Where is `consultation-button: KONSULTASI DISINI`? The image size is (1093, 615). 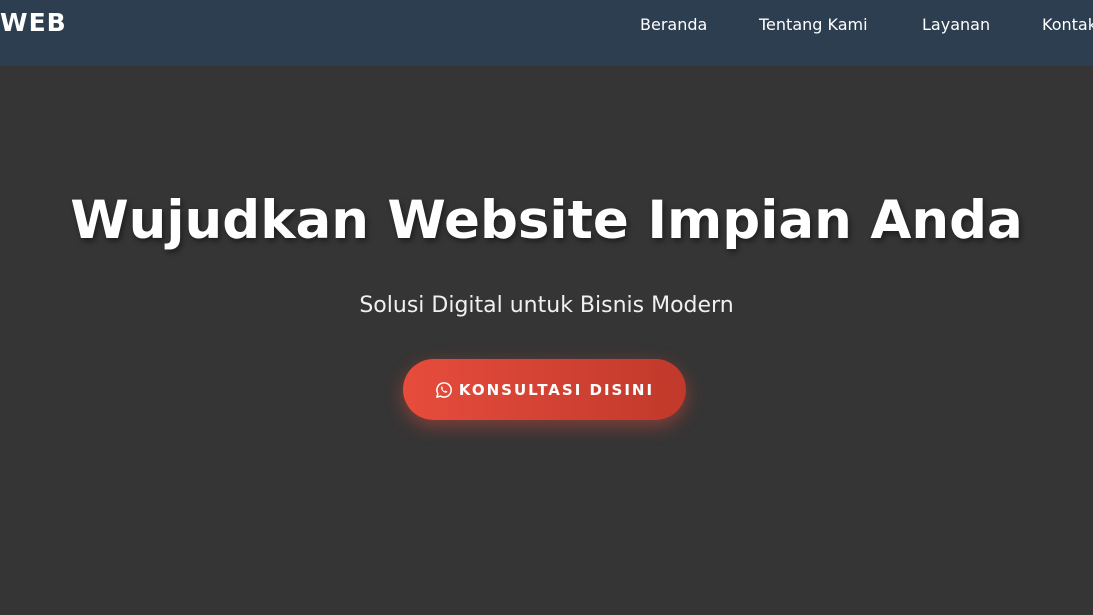
consultation-button: KONSULTASI DISINI is located at coordinates (544, 389).